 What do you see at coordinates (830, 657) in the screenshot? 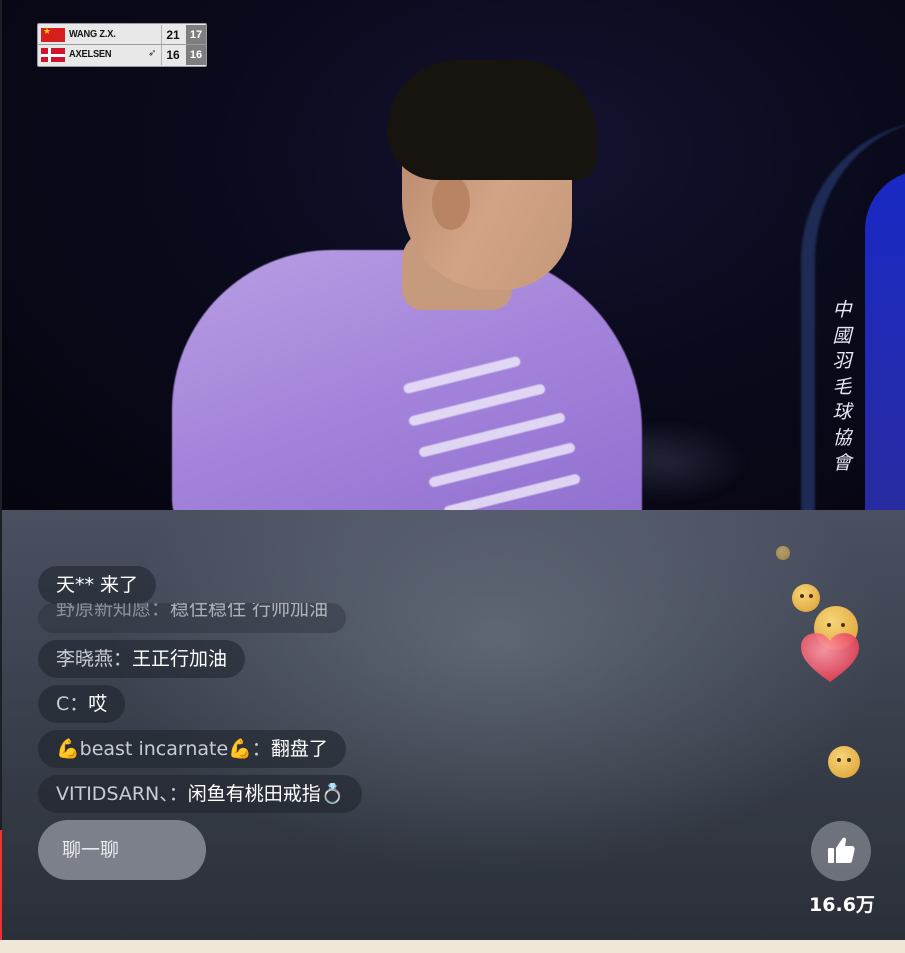
I see `heart-reaction-icon` at bounding box center [830, 657].